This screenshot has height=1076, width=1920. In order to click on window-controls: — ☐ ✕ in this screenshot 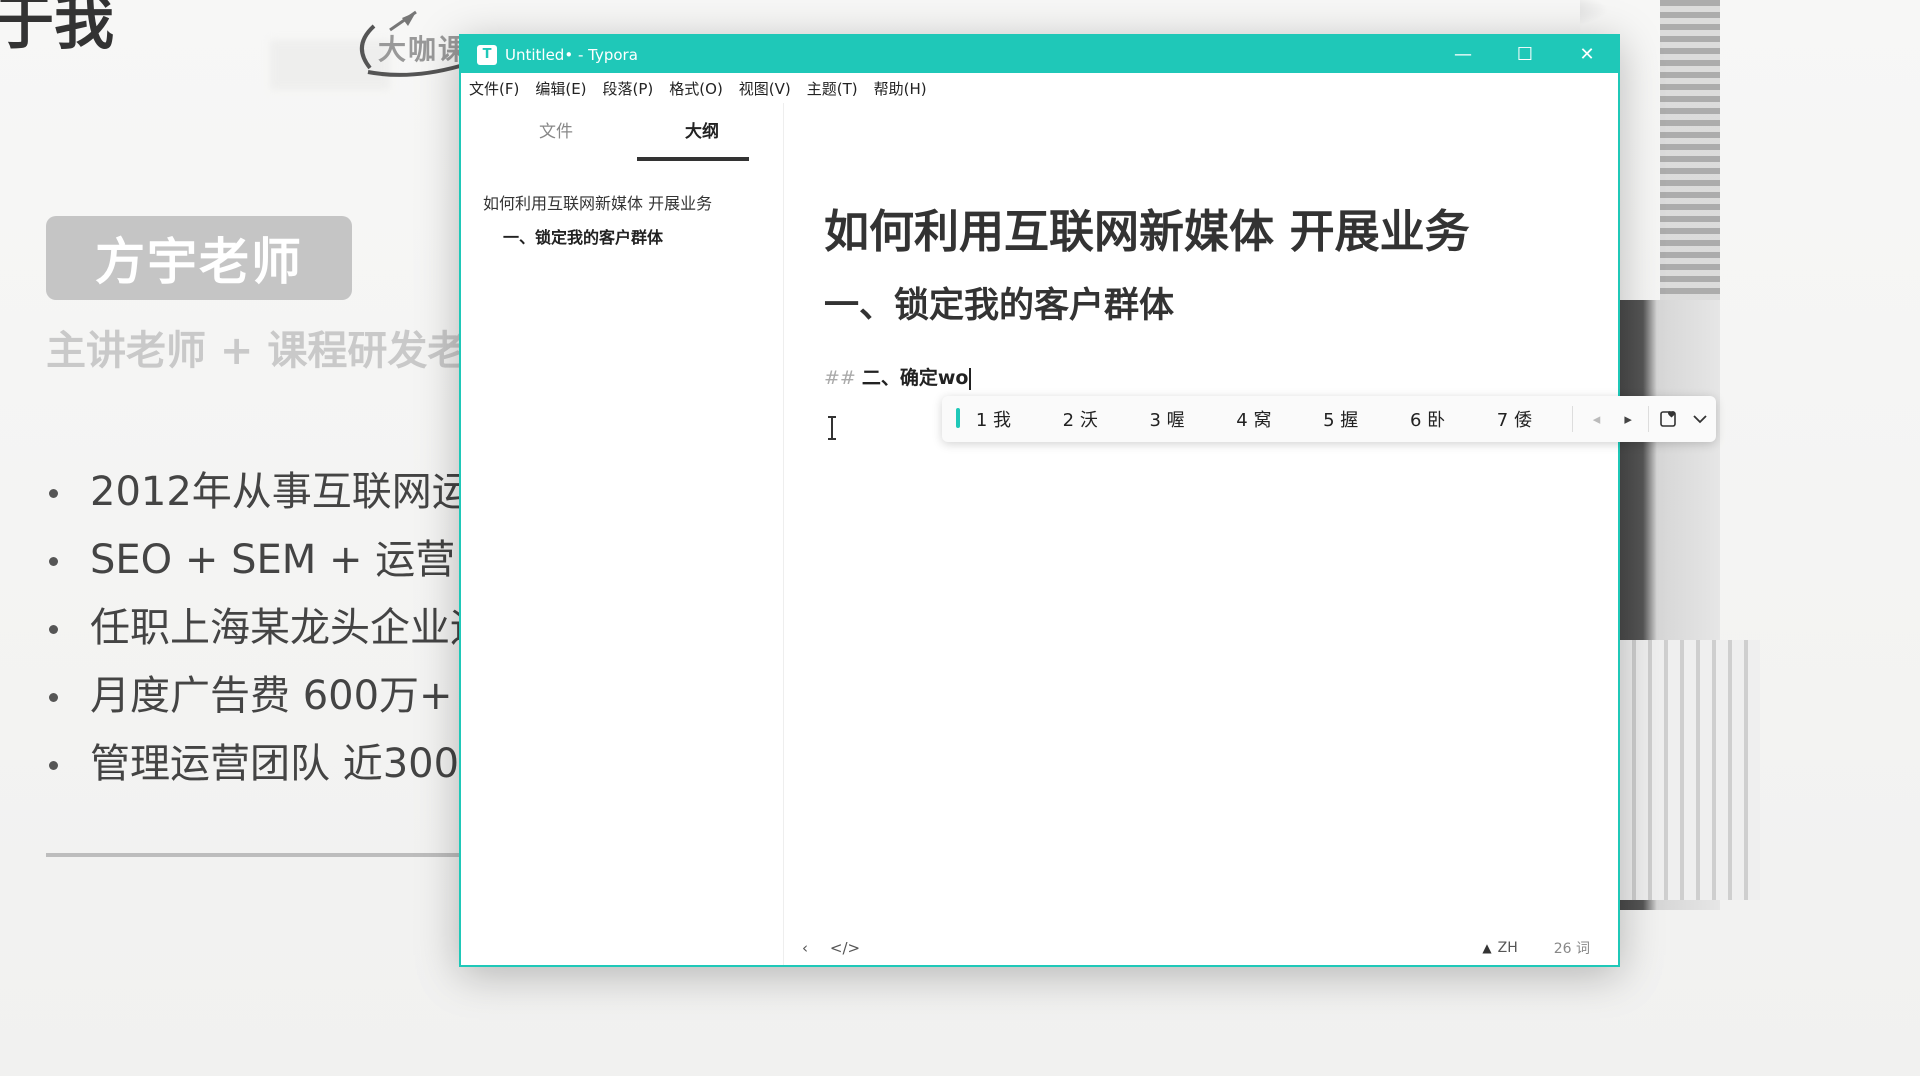, I will do `click(1525, 54)`.